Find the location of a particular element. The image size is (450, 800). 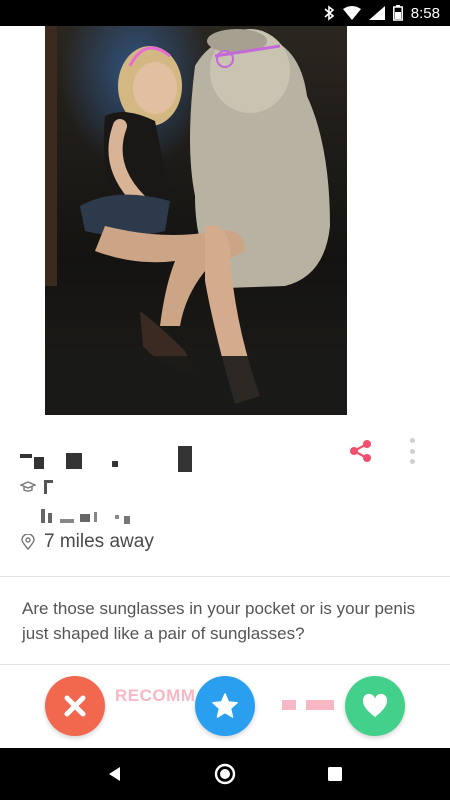

share-button is located at coordinates (361, 451).